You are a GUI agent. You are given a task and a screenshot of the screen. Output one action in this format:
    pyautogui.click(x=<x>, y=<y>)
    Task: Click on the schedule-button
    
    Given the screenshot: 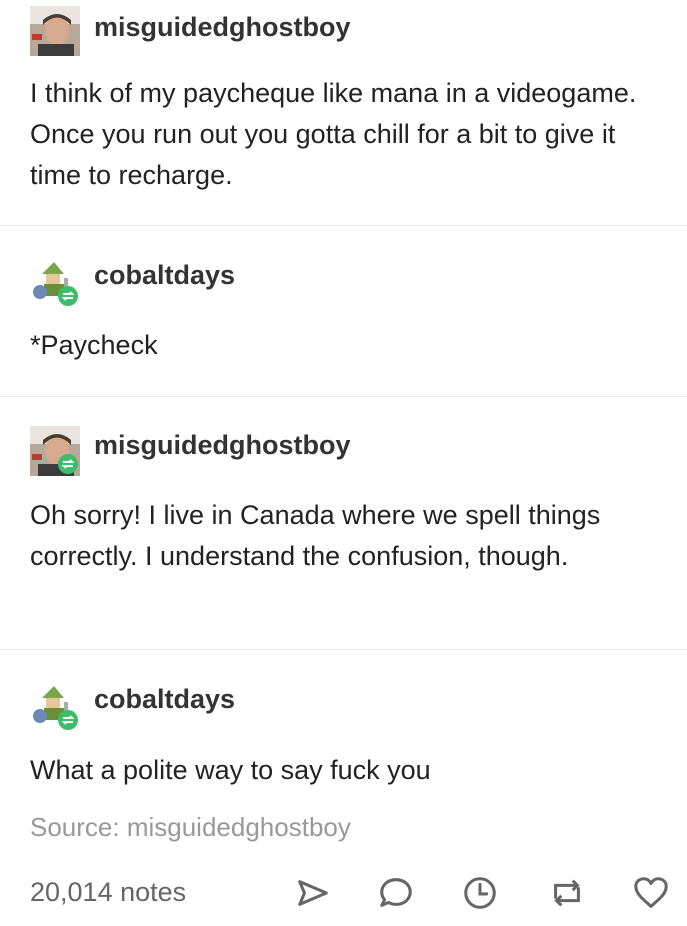 What is the action you would take?
    pyautogui.click(x=480, y=893)
    